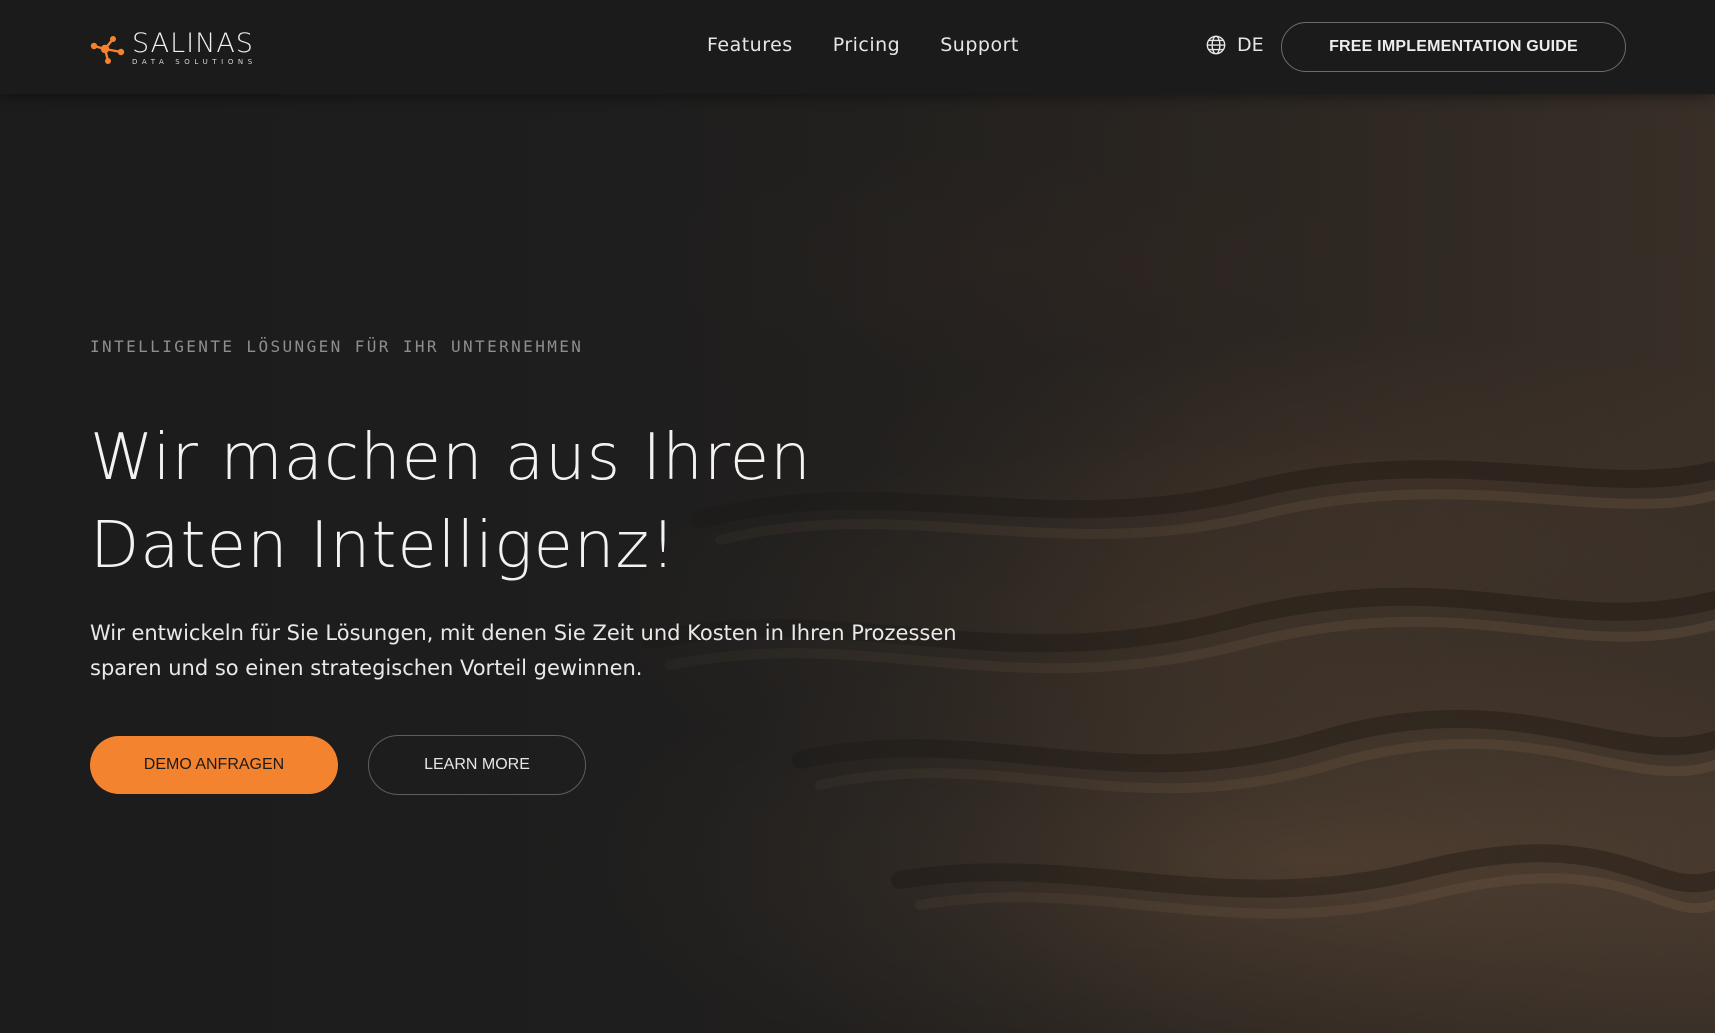 Image resolution: width=1715 pixels, height=1033 pixels. What do you see at coordinates (1216, 45) in the screenshot?
I see `globe-icon` at bounding box center [1216, 45].